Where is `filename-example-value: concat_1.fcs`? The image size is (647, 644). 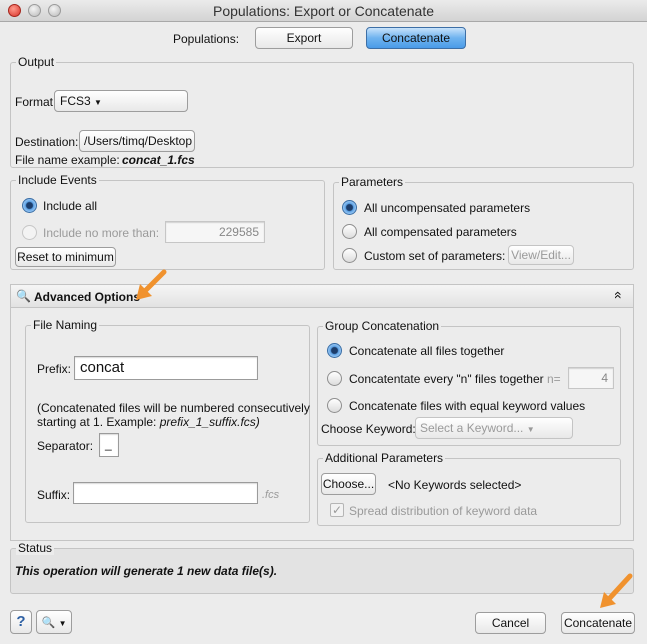
filename-example-value: concat_1.fcs is located at coordinates (158, 160).